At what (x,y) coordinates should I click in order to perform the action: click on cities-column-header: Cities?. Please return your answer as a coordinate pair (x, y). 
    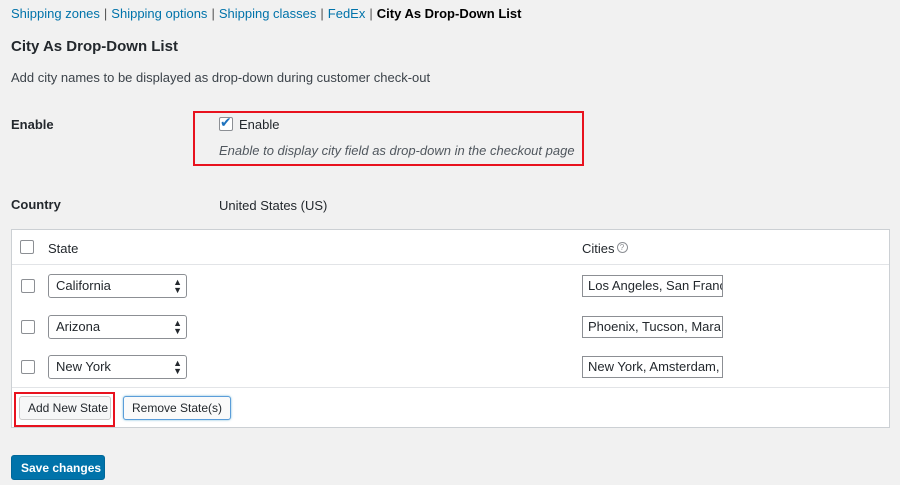
    Looking at the image, I should click on (605, 248).